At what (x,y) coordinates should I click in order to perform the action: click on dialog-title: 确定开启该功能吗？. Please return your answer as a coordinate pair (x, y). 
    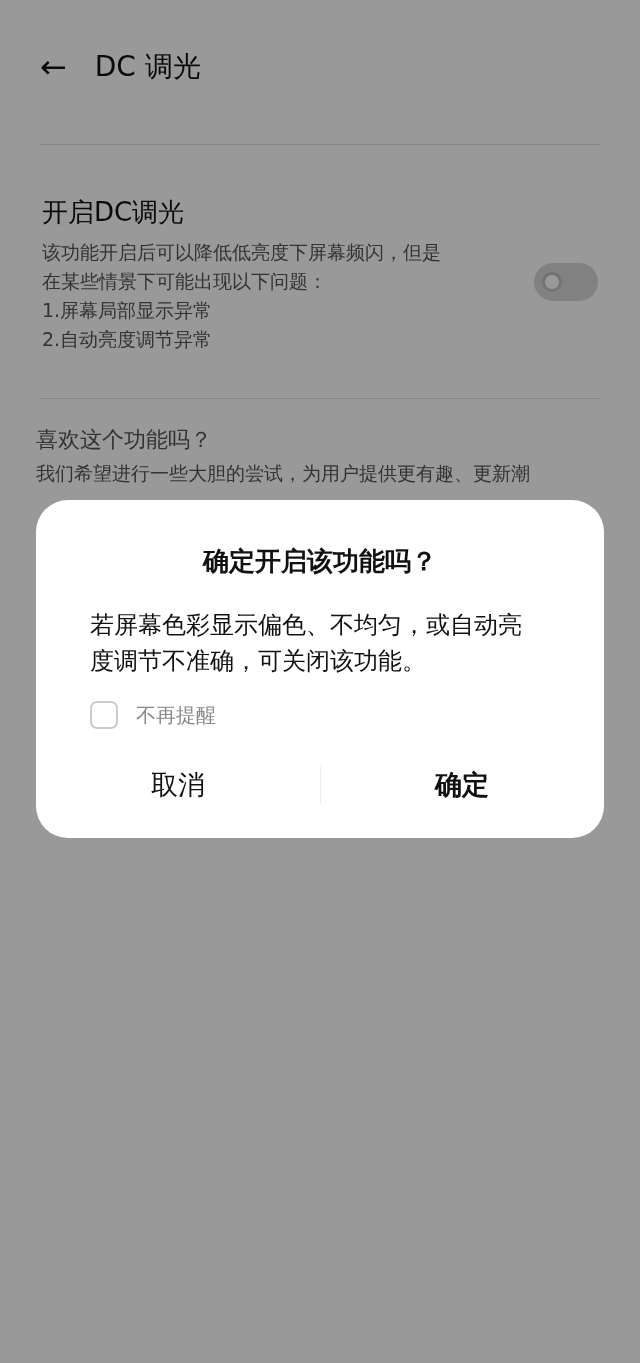
    Looking at the image, I should click on (319, 561).